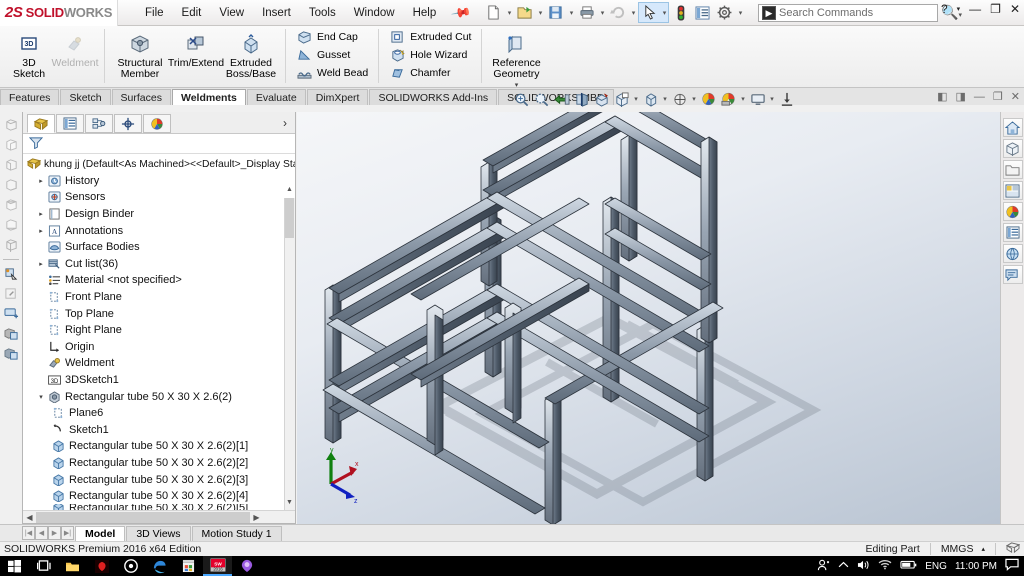 This screenshot has width=1024, height=576. What do you see at coordinates (959, 9) in the screenshot?
I see `help-caret: ▾` at bounding box center [959, 9].